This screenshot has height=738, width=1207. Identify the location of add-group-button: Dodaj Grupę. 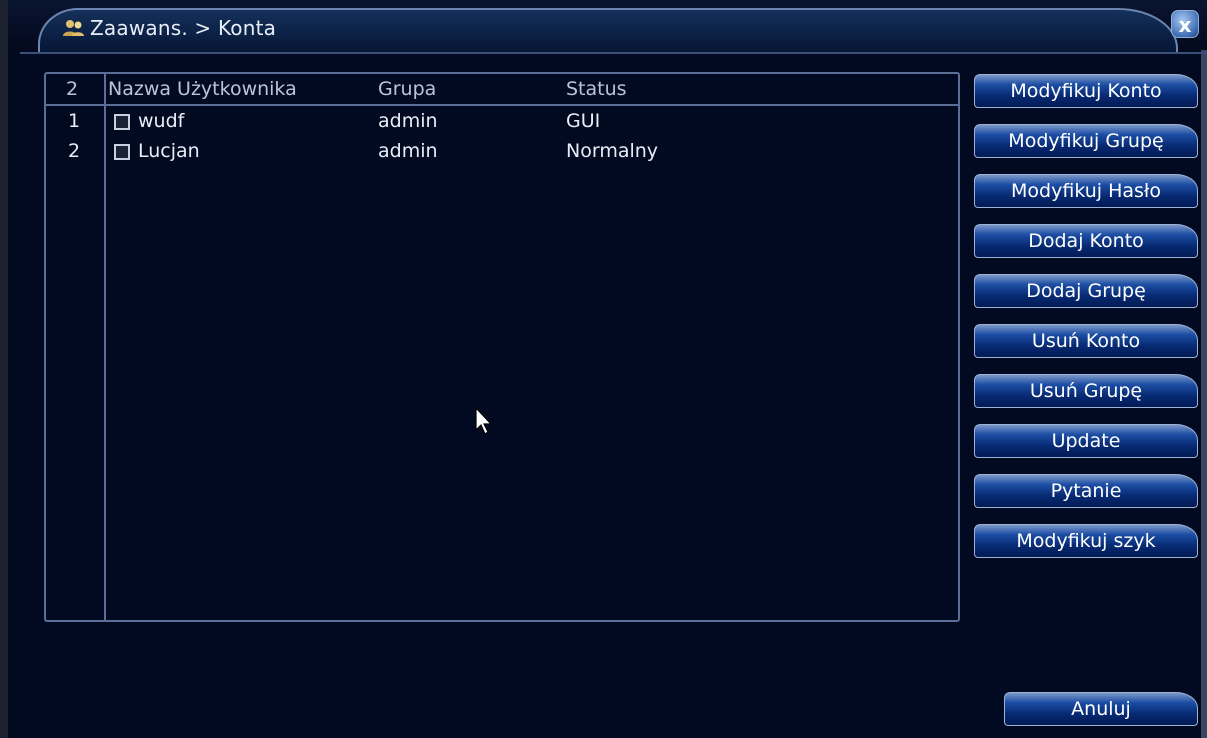
(1086, 291).